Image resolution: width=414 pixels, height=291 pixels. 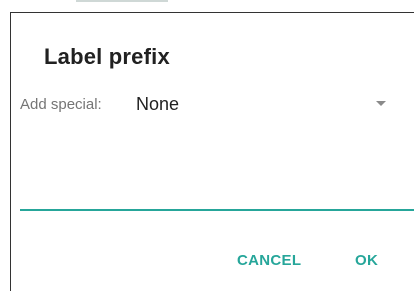 I want to click on dialog-border-left, so click(x=10, y=151).